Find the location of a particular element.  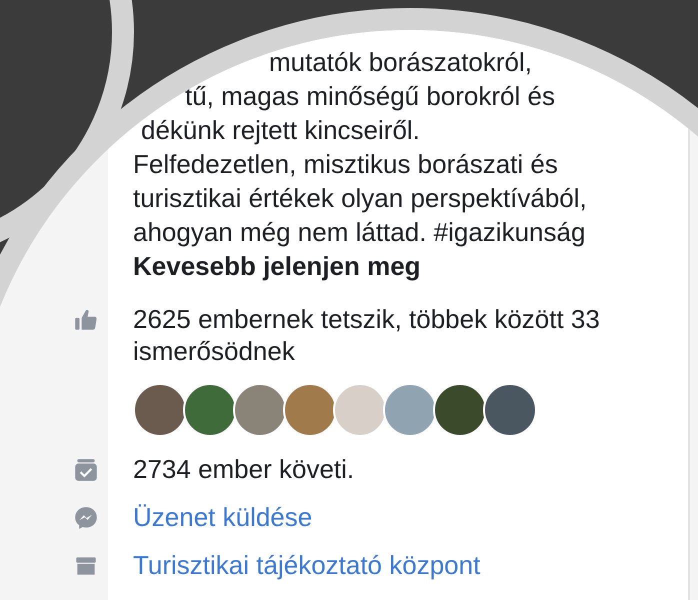

description-text: tű, magas minőségű borokról és is located at coordinates (370, 96).